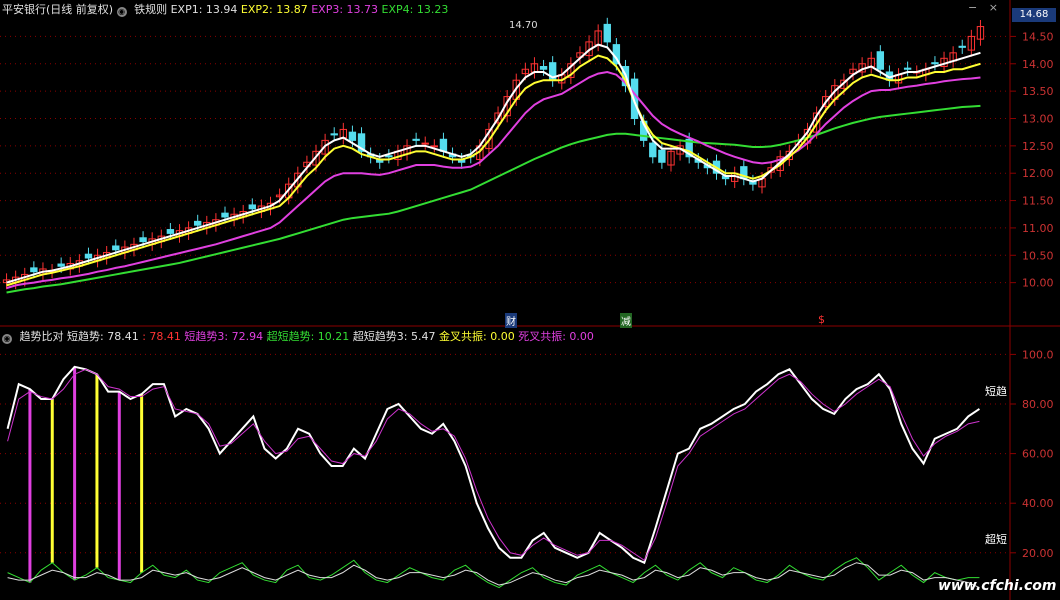  Describe the element at coordinates (1038, 283) in the screenshot. I see `price-tick-label: 10.00` at that location.